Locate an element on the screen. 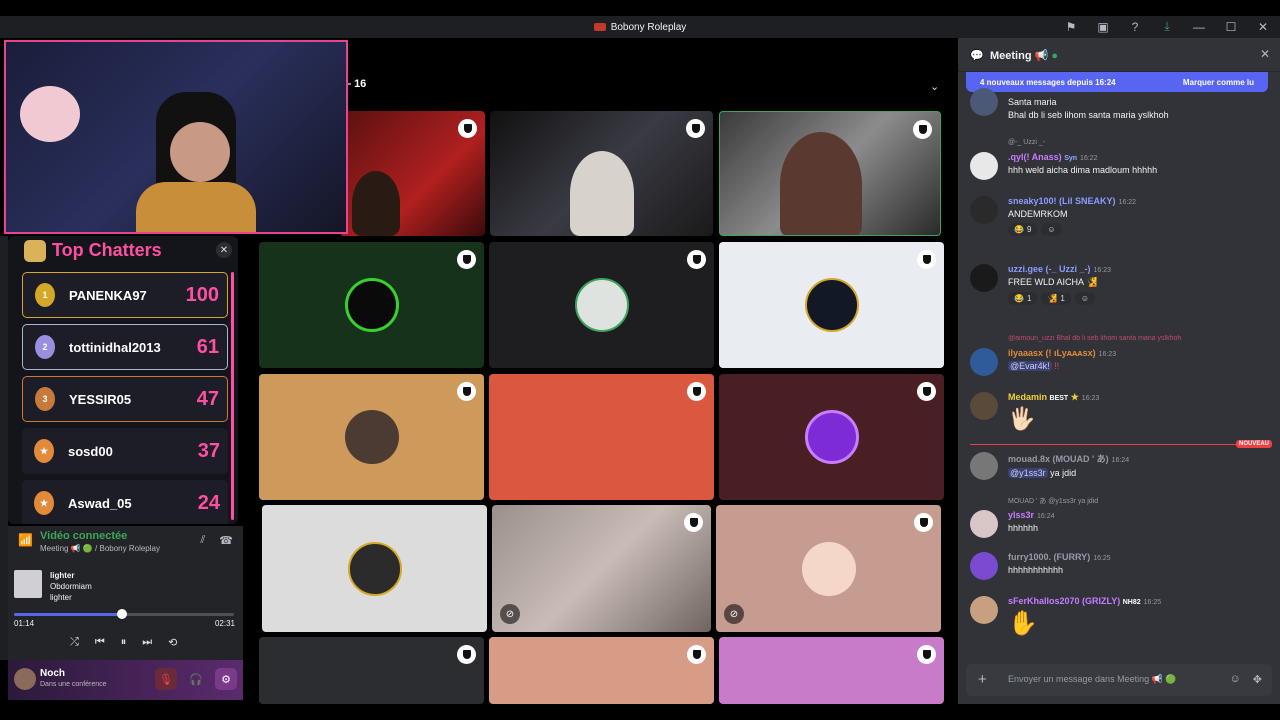 Image resolution: width=1280 pixels, height=720 pixels. gear-icon: ⚙ is located at coordinates (226, 679).